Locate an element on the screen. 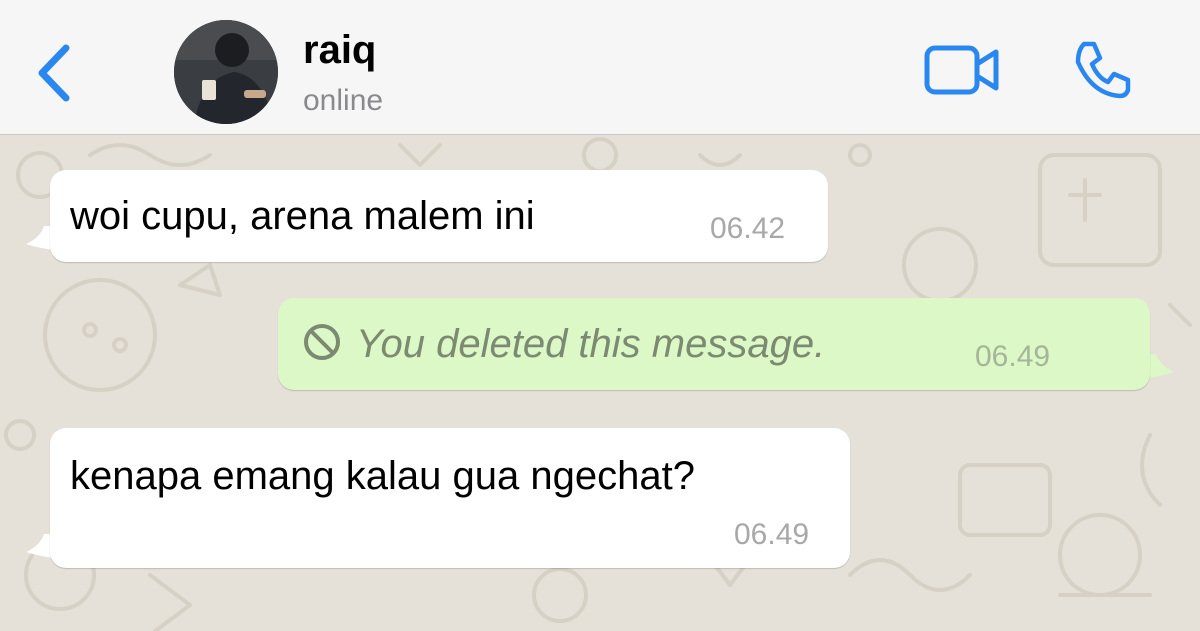 This screenshot has width=1200, height=631. message-bubble-incoming: woi cupu, arena malem ini 06.42 is located at coordinates (439, 216).